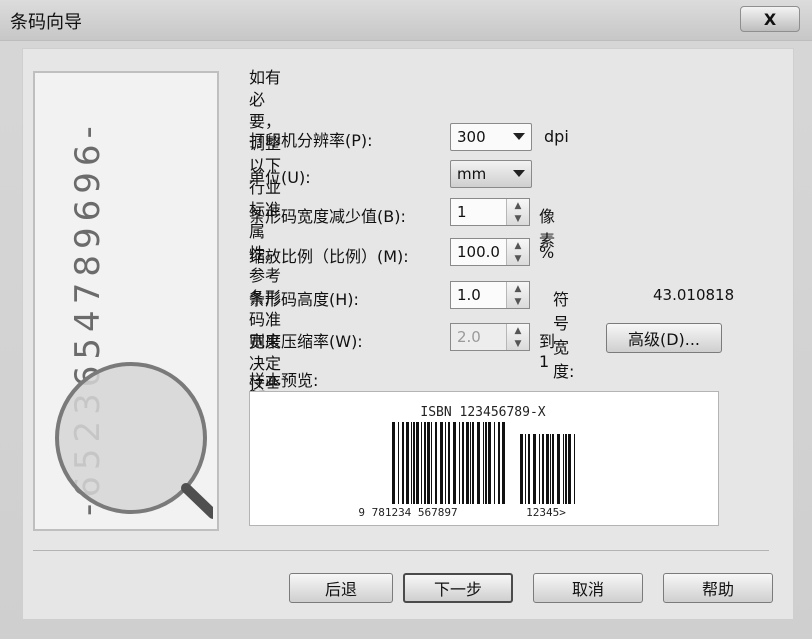 This screenshot has width=812, height=639. What do you see at coordinates (490, 212) in the screenshot?
I see `bar-width-reduction-spinbox: 1 ▲ ▼` at bounding box center [490, 212].